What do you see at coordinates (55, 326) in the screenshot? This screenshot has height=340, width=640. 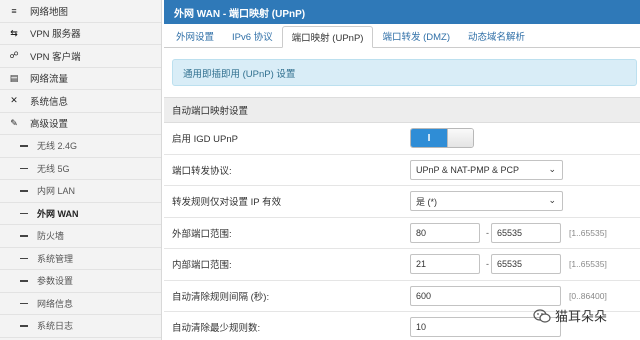 I see `sidebar-sub-label: 系统日志` at bounding box center [55, 326].